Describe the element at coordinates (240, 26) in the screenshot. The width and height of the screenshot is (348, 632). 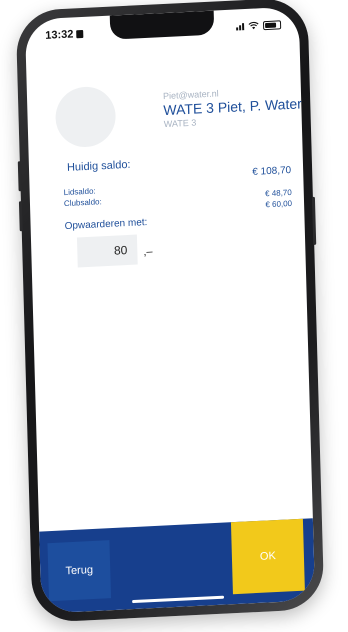
I see `signal-icon` at that location.